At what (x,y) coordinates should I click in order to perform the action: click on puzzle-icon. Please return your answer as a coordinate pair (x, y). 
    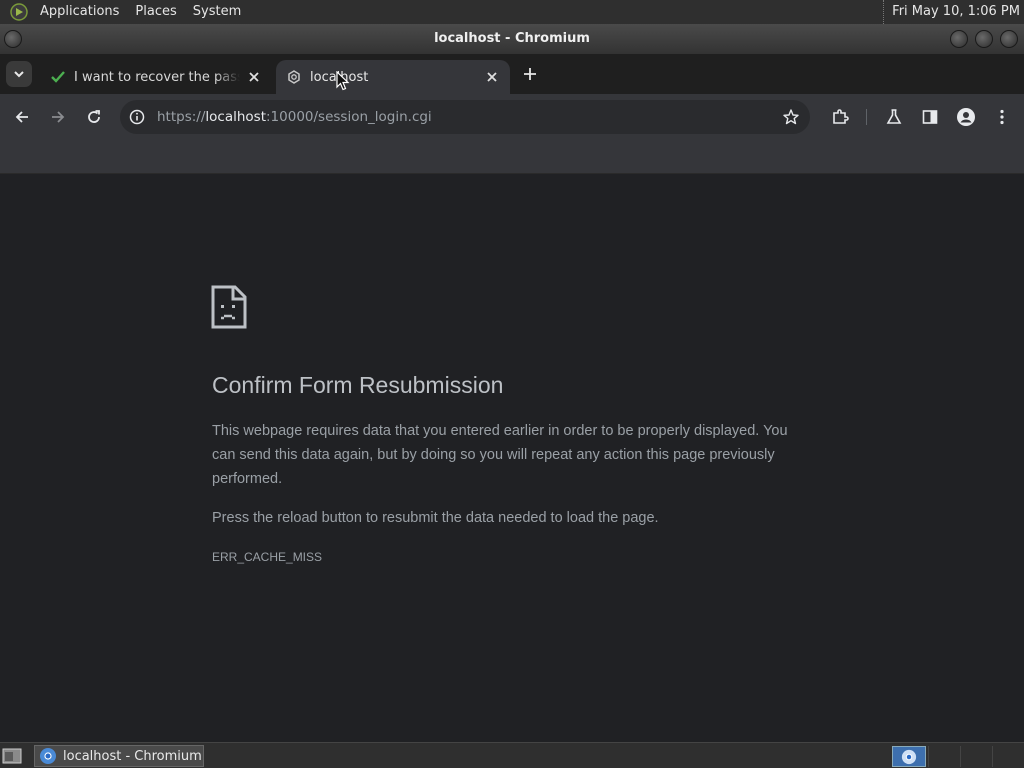
    Looking at the image, I should click on (841, 116).